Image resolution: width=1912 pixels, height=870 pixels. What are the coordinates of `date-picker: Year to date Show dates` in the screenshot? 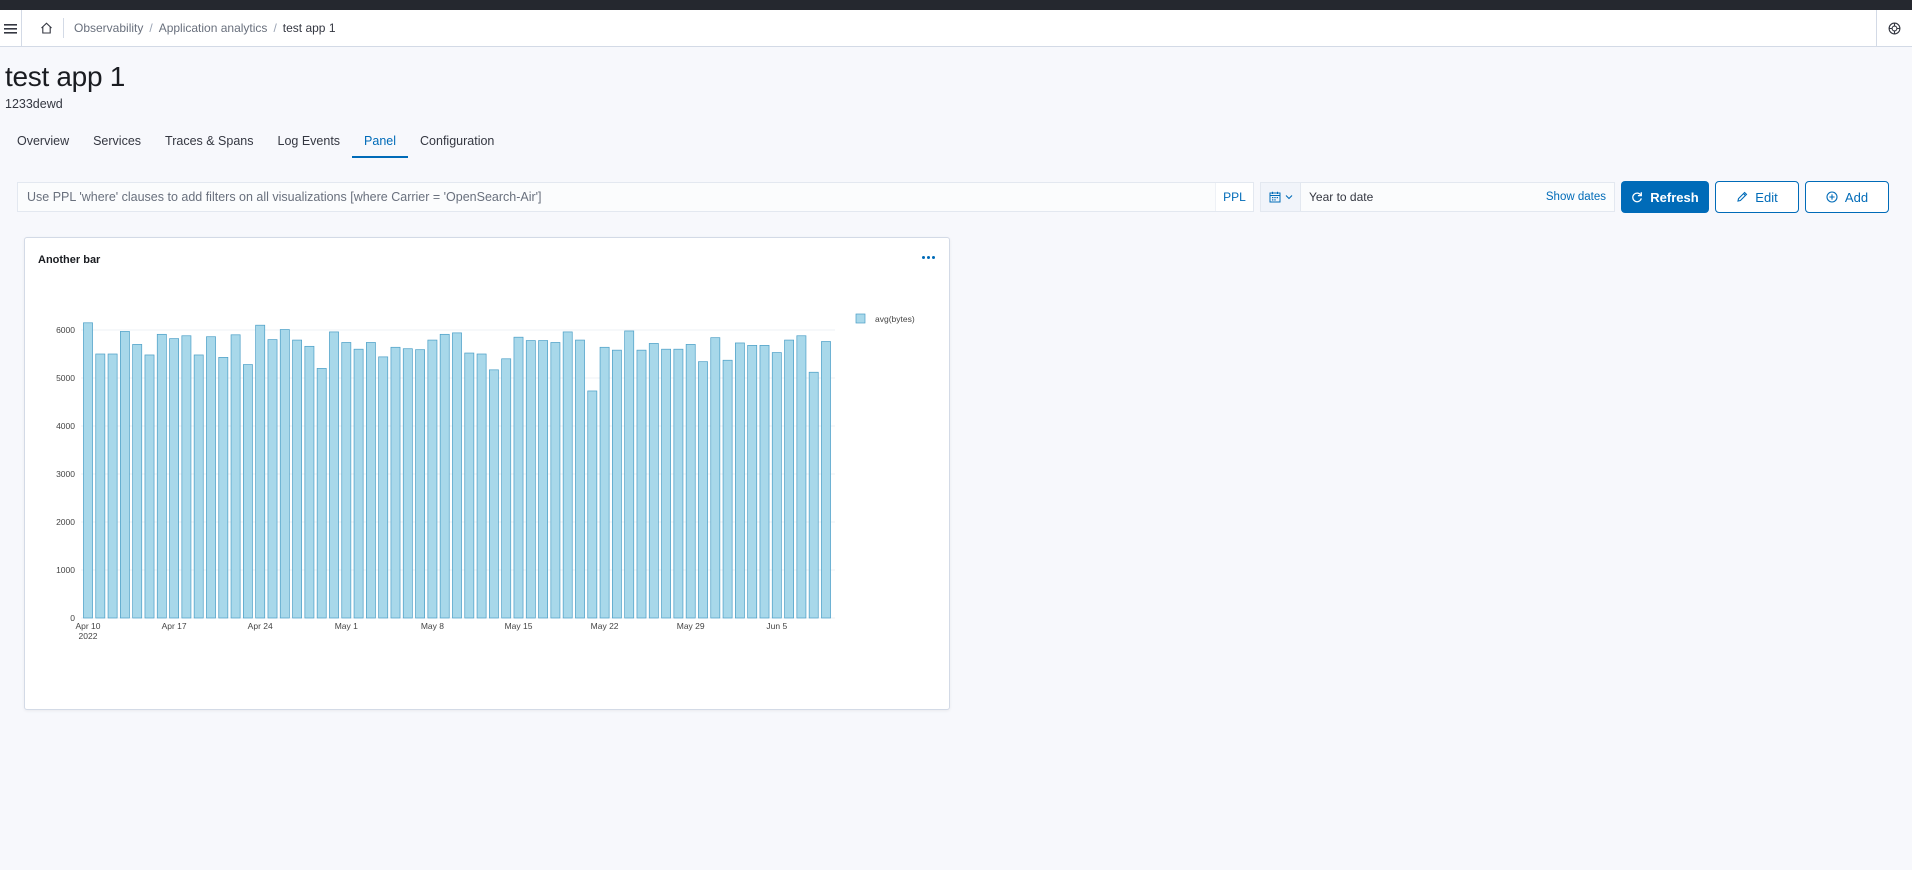 It's located at (1437, 197).